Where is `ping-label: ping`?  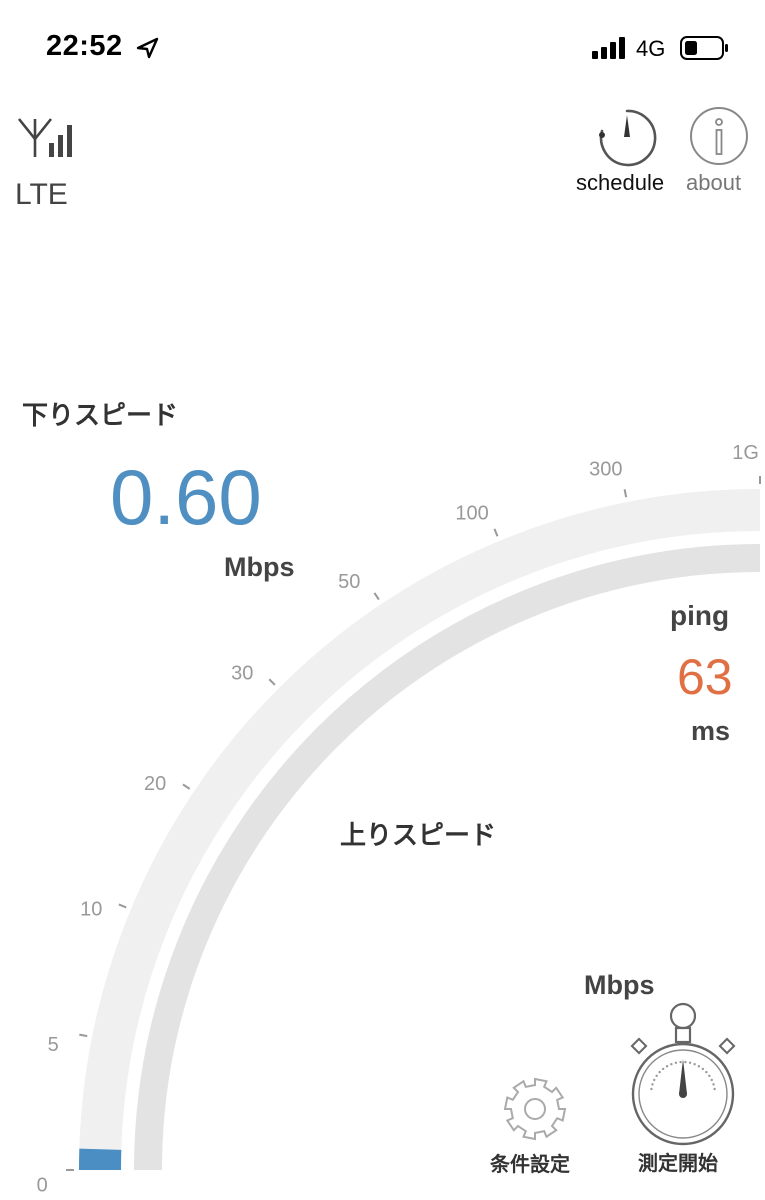 ping-label: ping is located at coordinates (700, 615).